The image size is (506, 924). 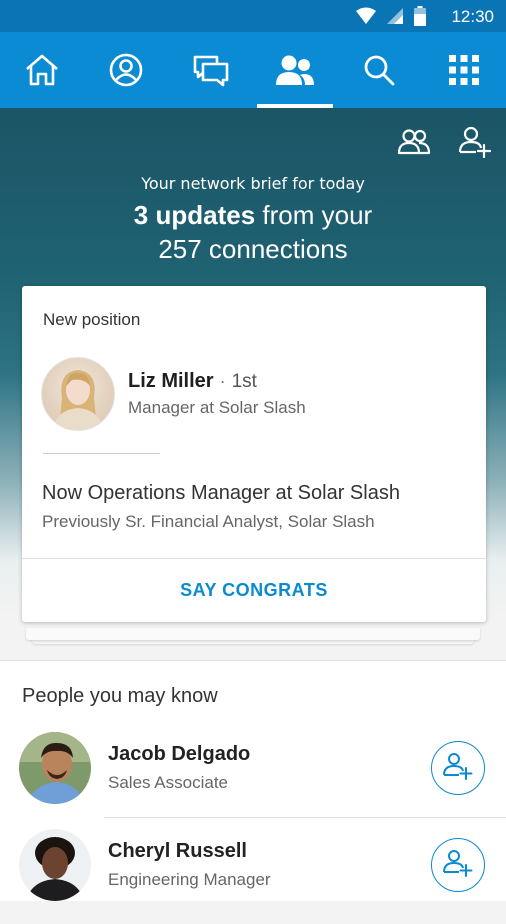 What do you see at coordinates (366, 18) in the screenshot?
I see `wifi-icon` at bounding box center [366, 18].